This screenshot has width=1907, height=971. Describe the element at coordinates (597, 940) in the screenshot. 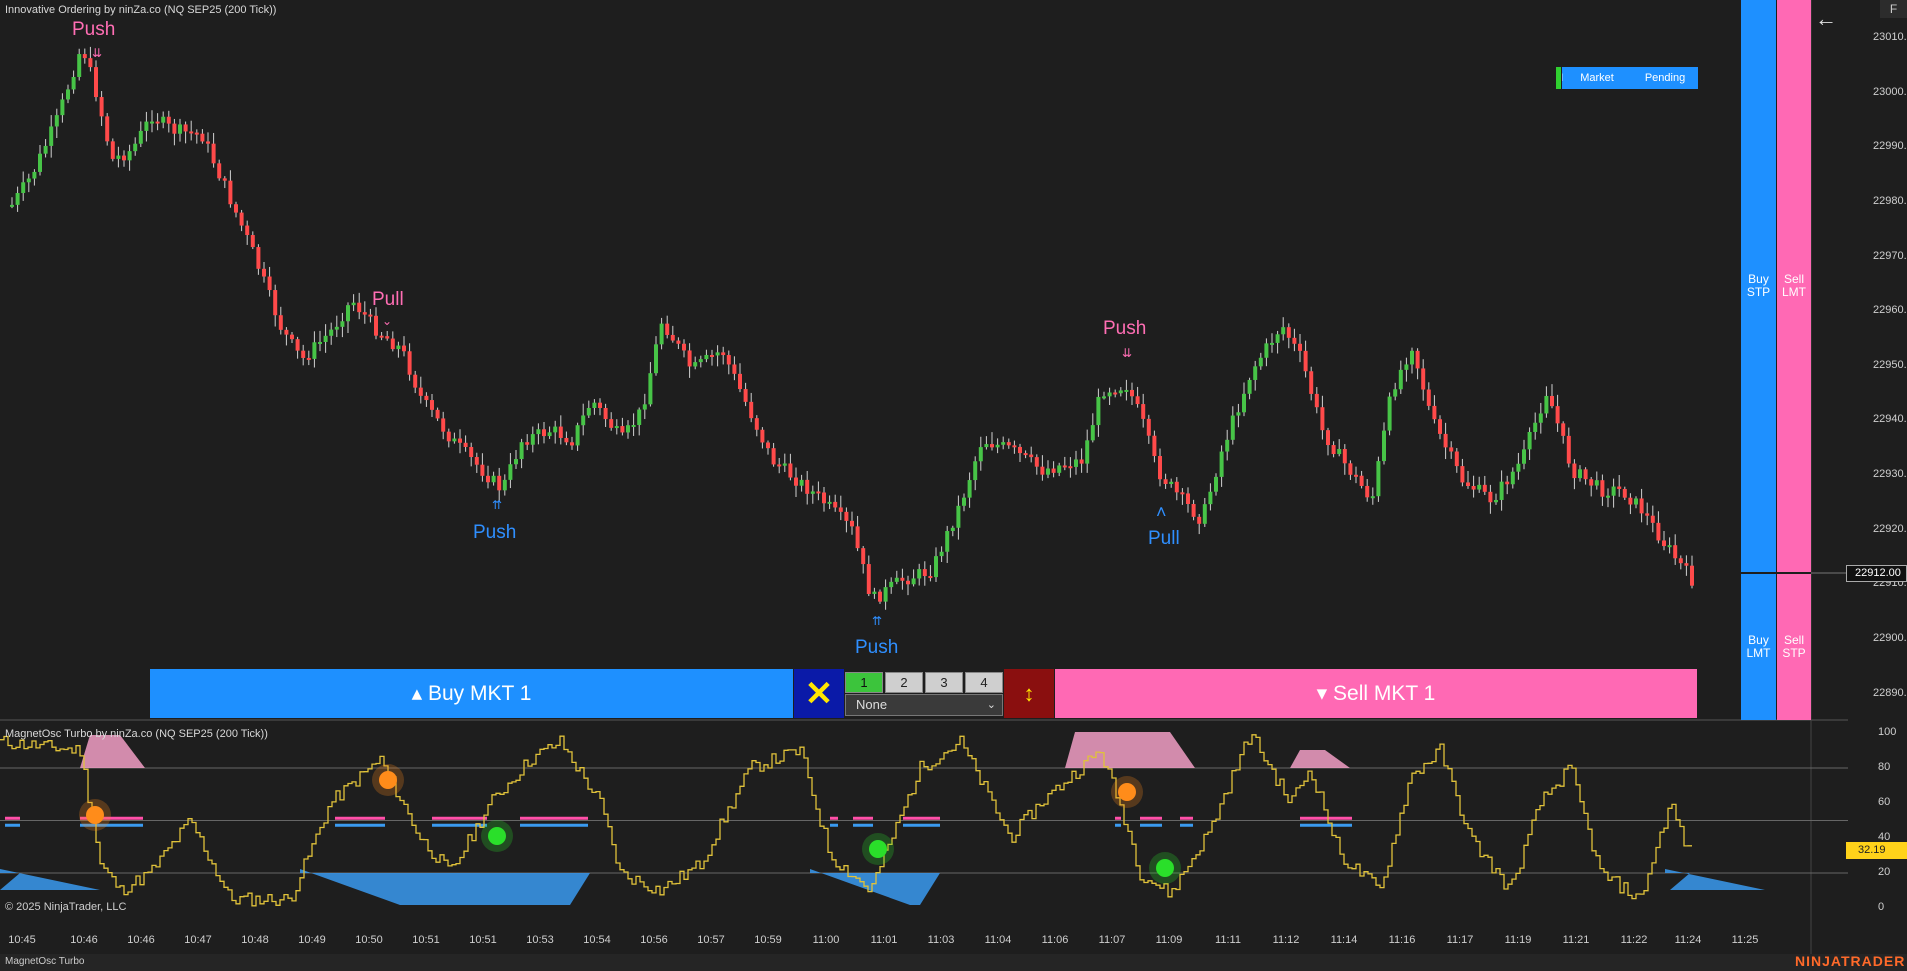

I see `time-tick-label: 10:54` at that location.